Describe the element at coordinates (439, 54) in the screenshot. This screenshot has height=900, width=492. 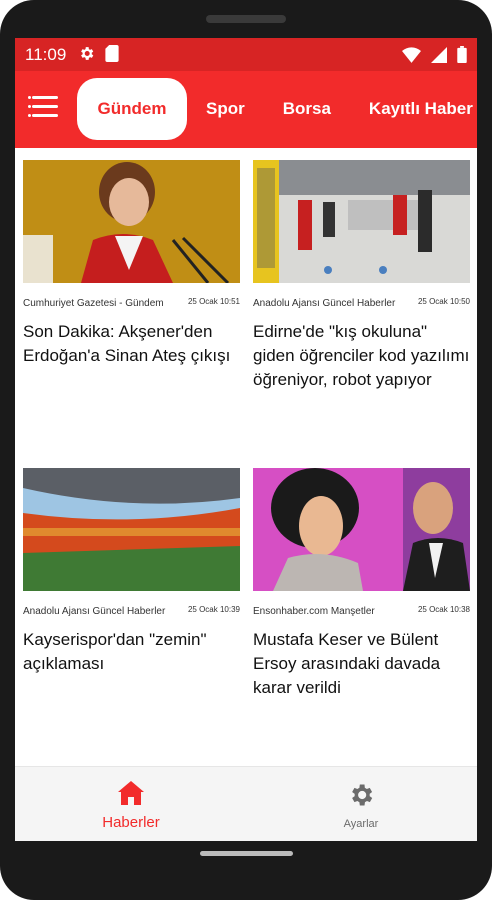
I see `signal-icon` at that location.